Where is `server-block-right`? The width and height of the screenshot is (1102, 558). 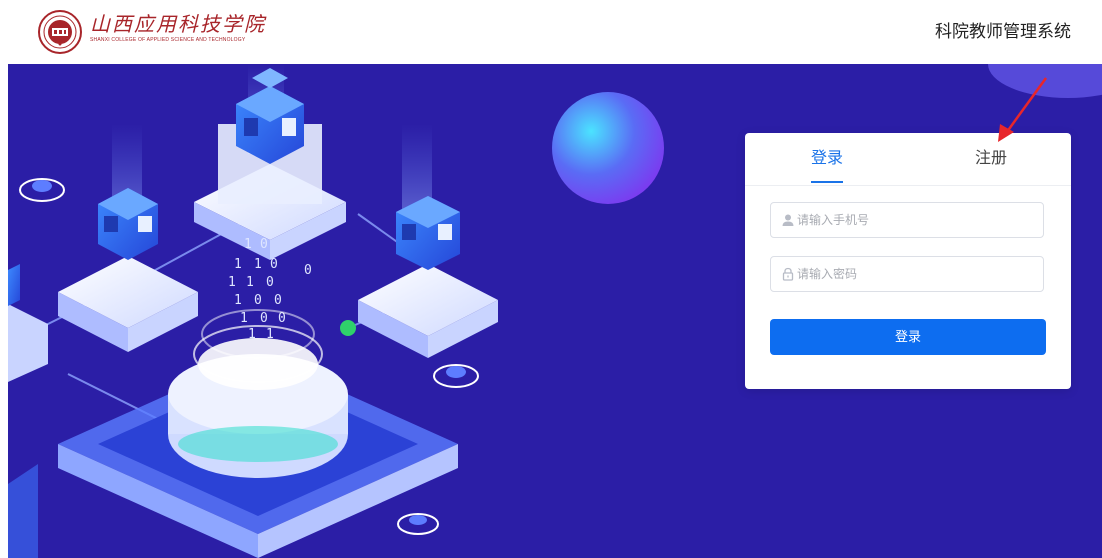 server-block-right is located at coordinates (428, 277).